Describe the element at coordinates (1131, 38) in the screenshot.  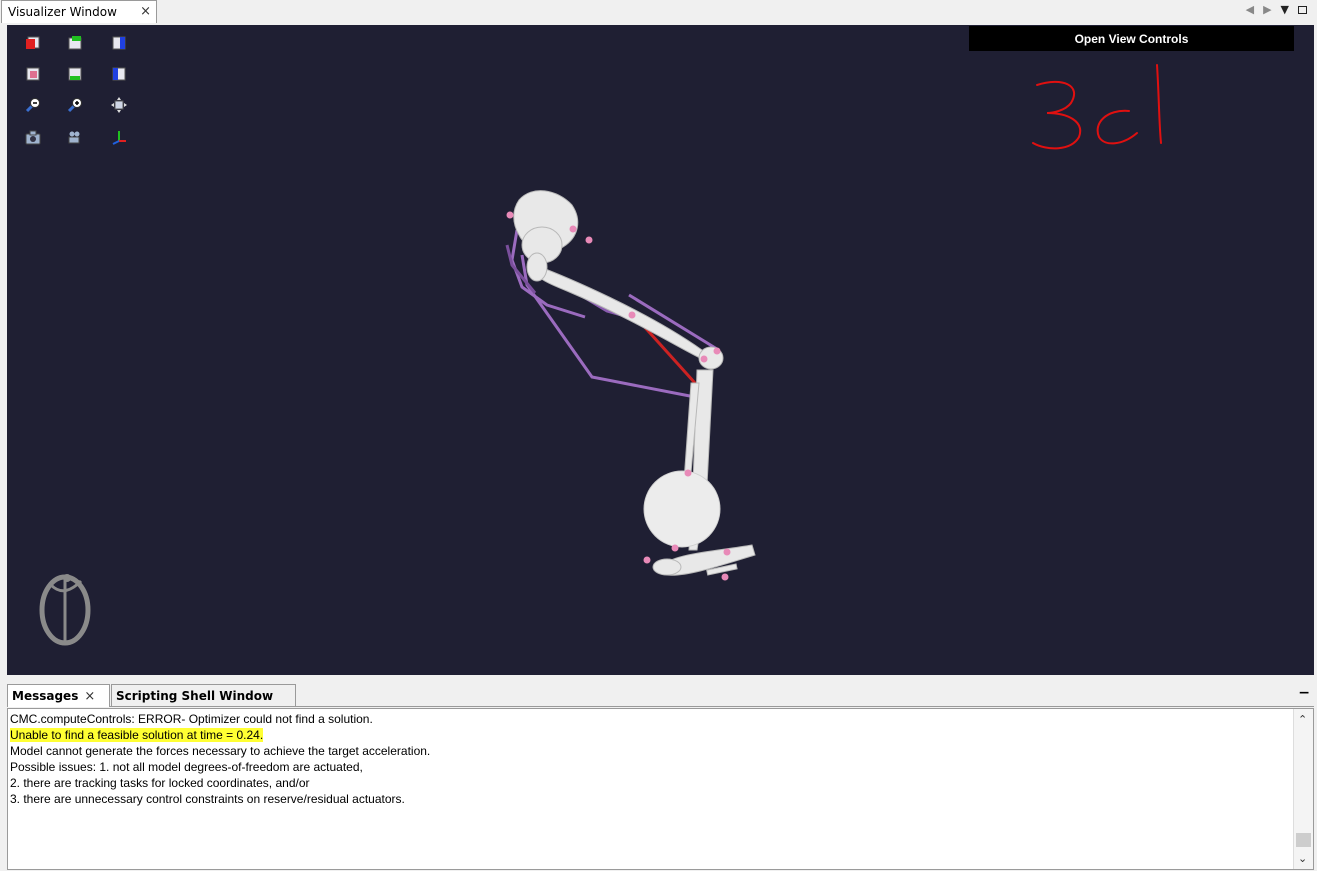
I see `open-view-controls-button: Open View Controls` at that location.